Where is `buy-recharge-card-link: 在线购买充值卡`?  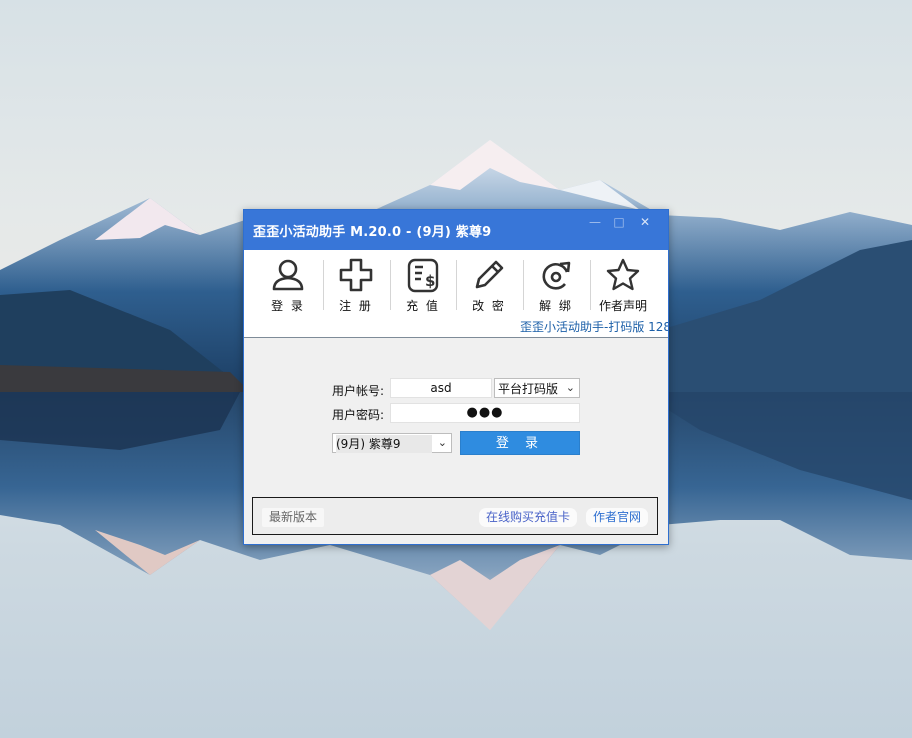
buy-recharge-card-link: 在线购买充值卡 is located at coordinates (528, 517).